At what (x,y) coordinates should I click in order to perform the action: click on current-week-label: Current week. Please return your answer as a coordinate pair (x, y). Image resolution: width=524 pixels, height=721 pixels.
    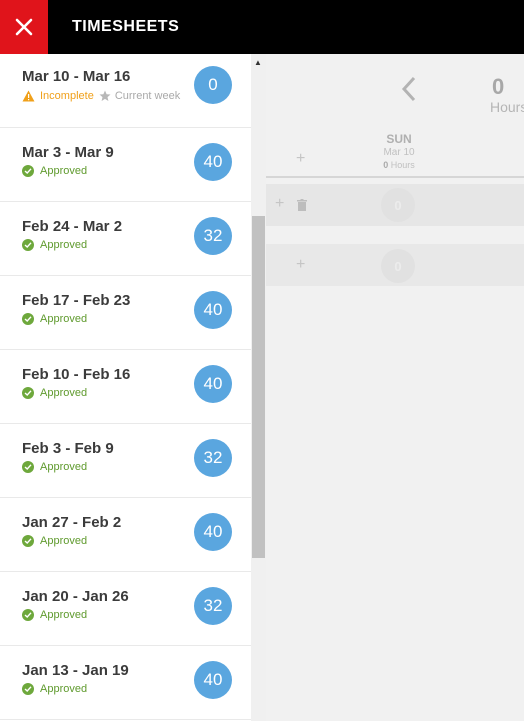
    Looking at the image, I should click on (139, 96).